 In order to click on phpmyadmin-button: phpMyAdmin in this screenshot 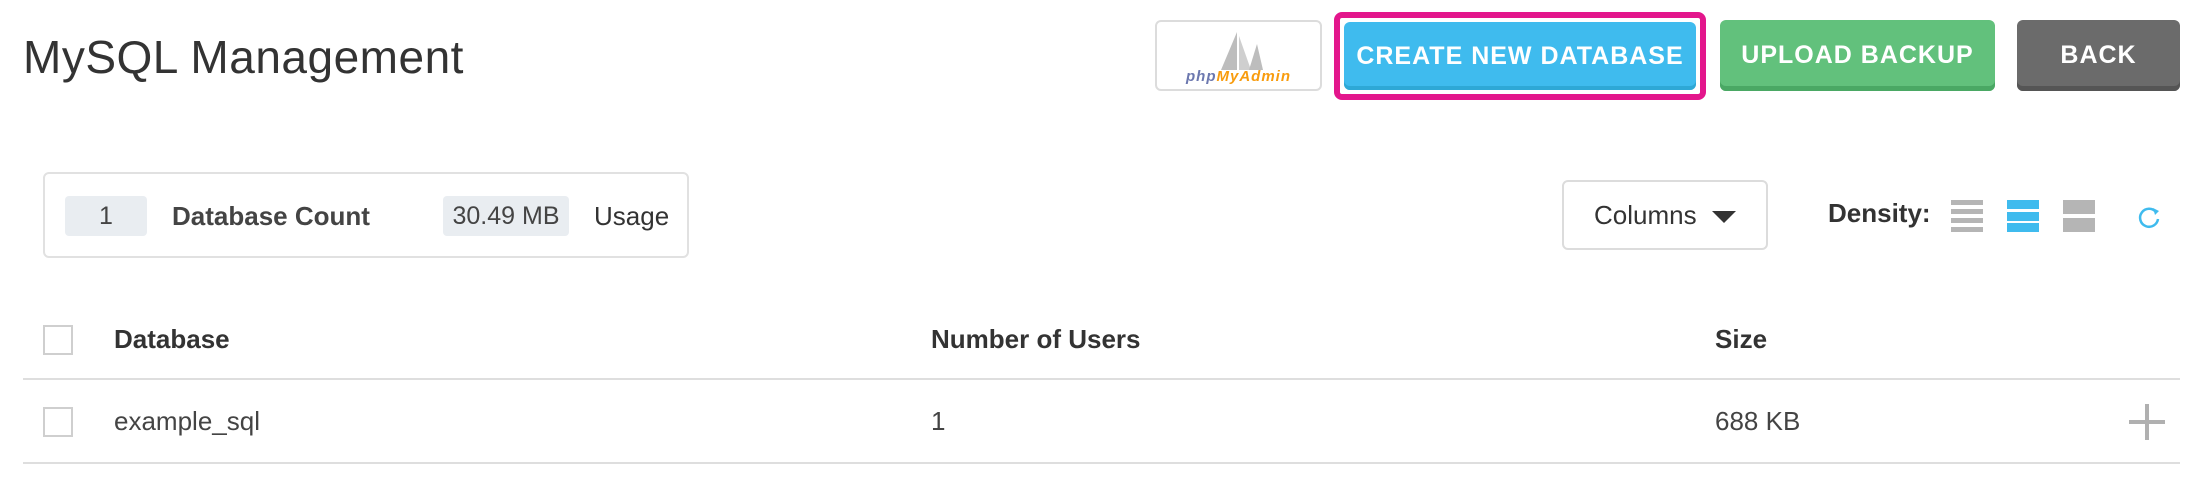, I will do `click(1238, 55)`.